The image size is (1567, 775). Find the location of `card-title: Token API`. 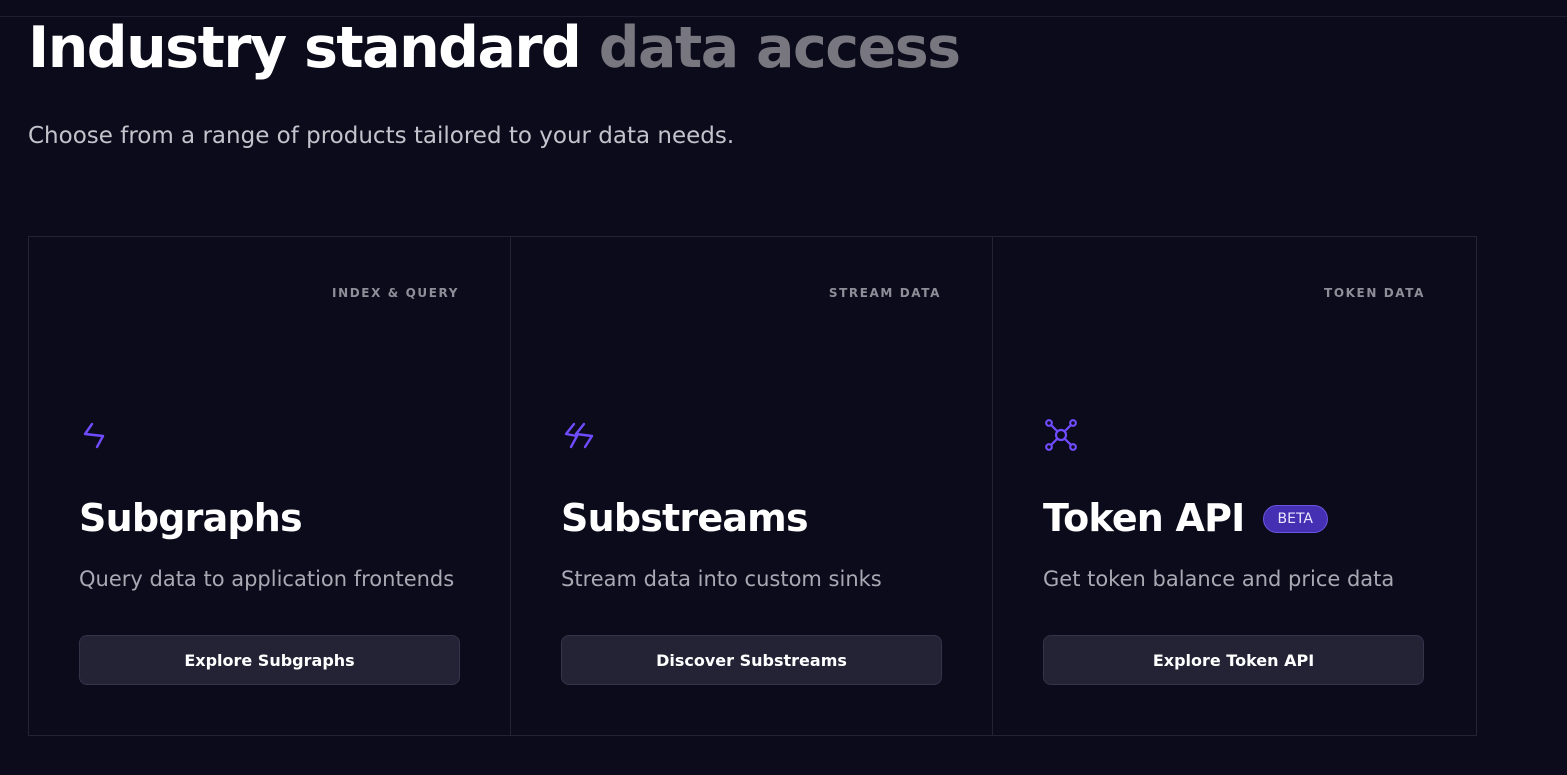

card-title: Token API is located at coordinates (1144, 518).